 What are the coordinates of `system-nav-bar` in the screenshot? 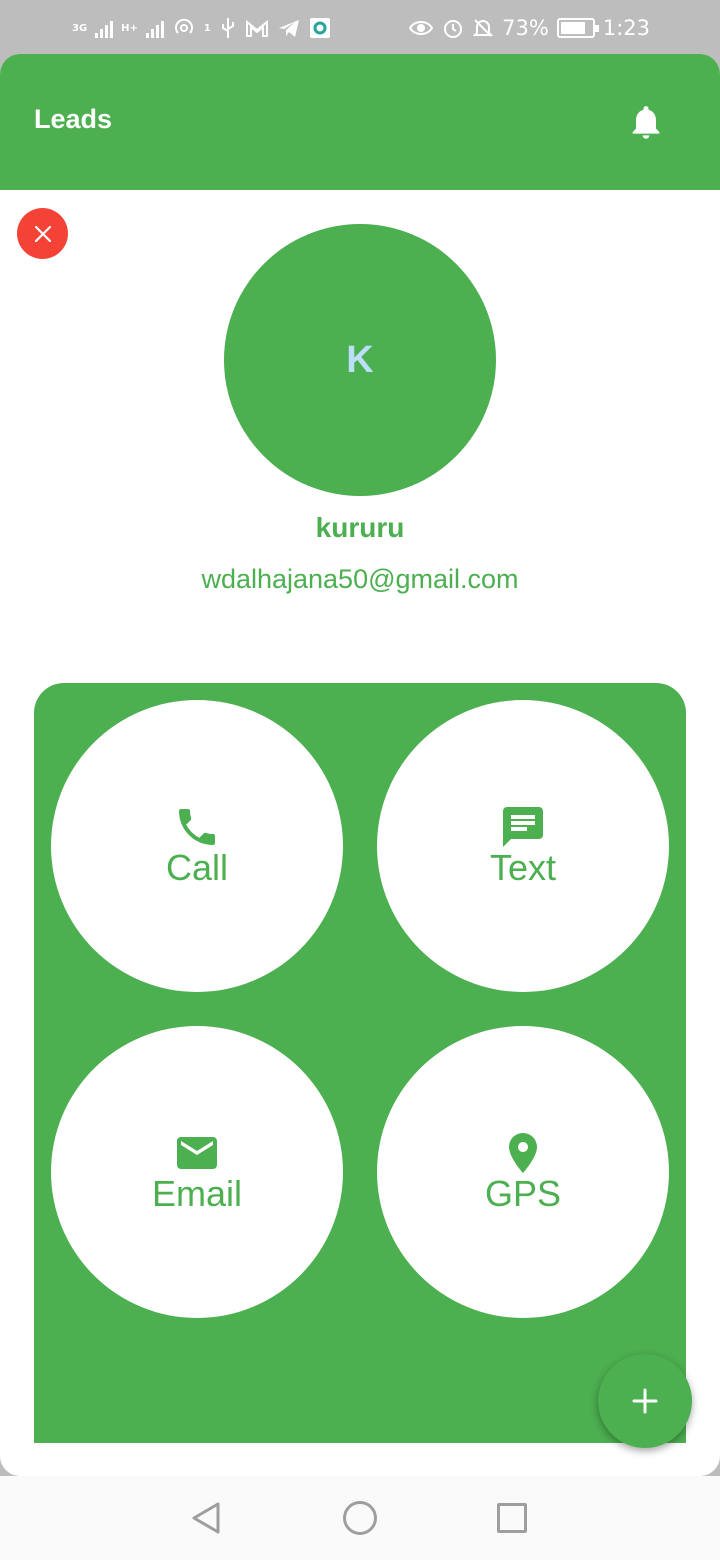 It's located at (360, 1518).